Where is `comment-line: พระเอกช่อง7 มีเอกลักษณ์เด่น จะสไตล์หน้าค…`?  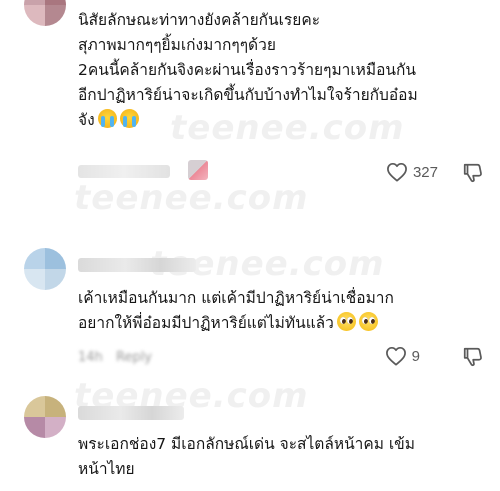 comment-line: พระเอกช่อง7 มีเอกลักษณ์เด่น จะสไตล์หน้าค… is located at coordinates (246, 444).